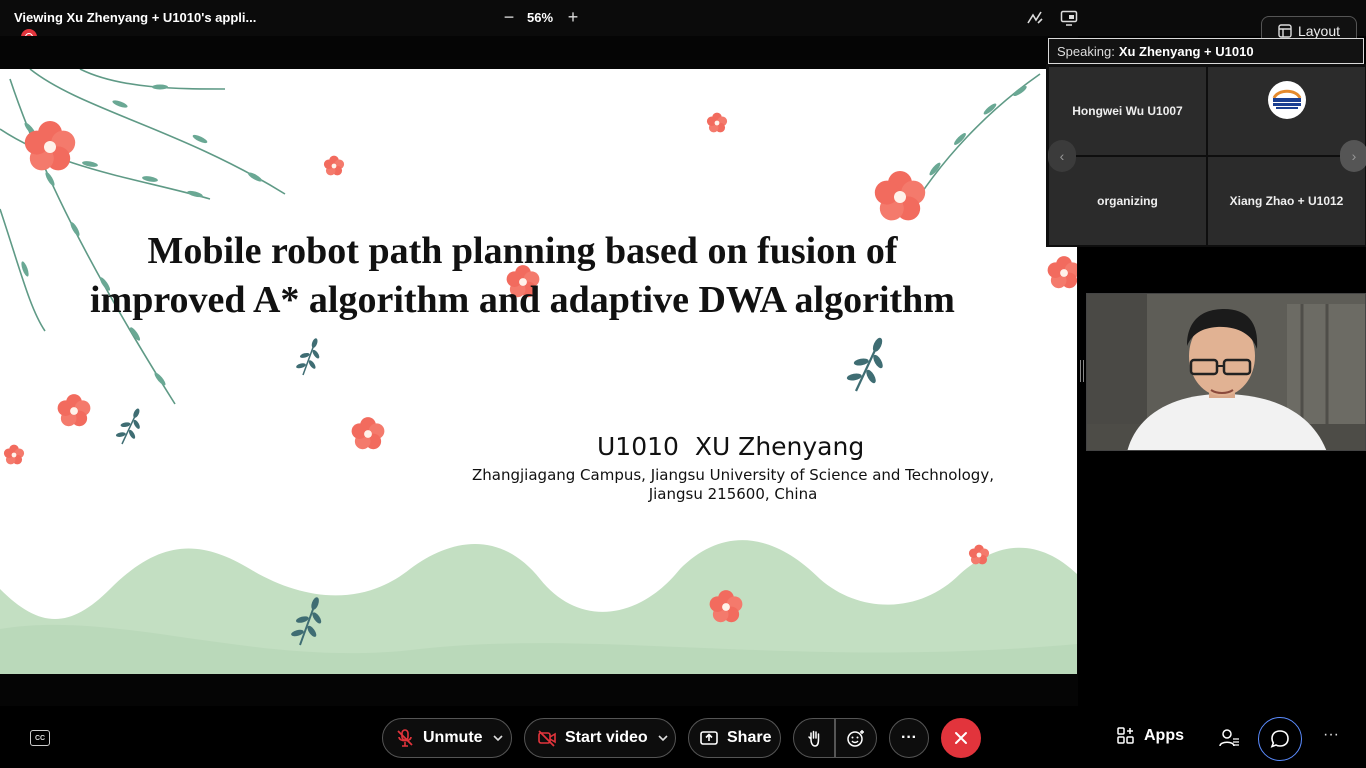  I want to click on raise-hand-button, so click(814, 738).